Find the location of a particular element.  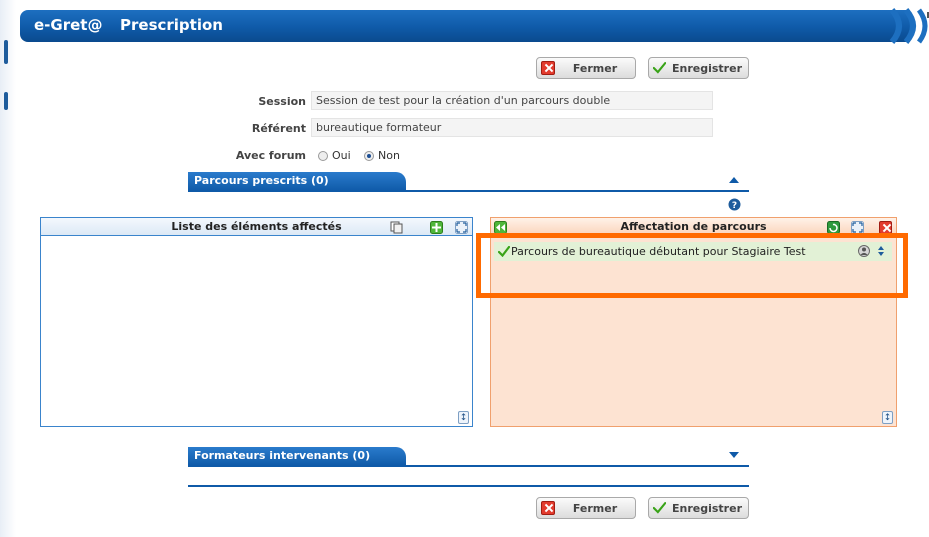

collapse-icon is located at coordinates (734, 180).